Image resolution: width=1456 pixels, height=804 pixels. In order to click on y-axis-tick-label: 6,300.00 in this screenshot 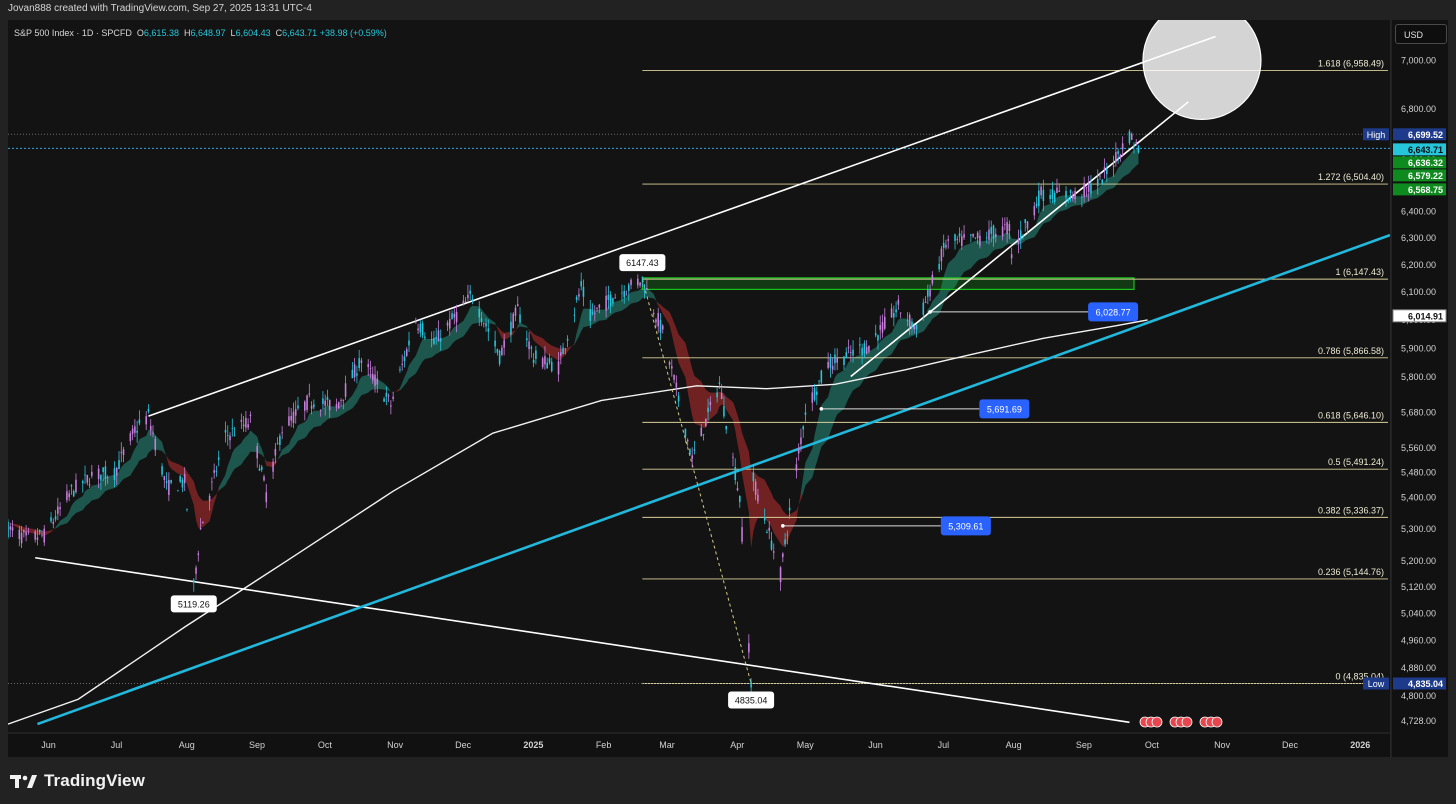, I will do `click(1418, 238)`.